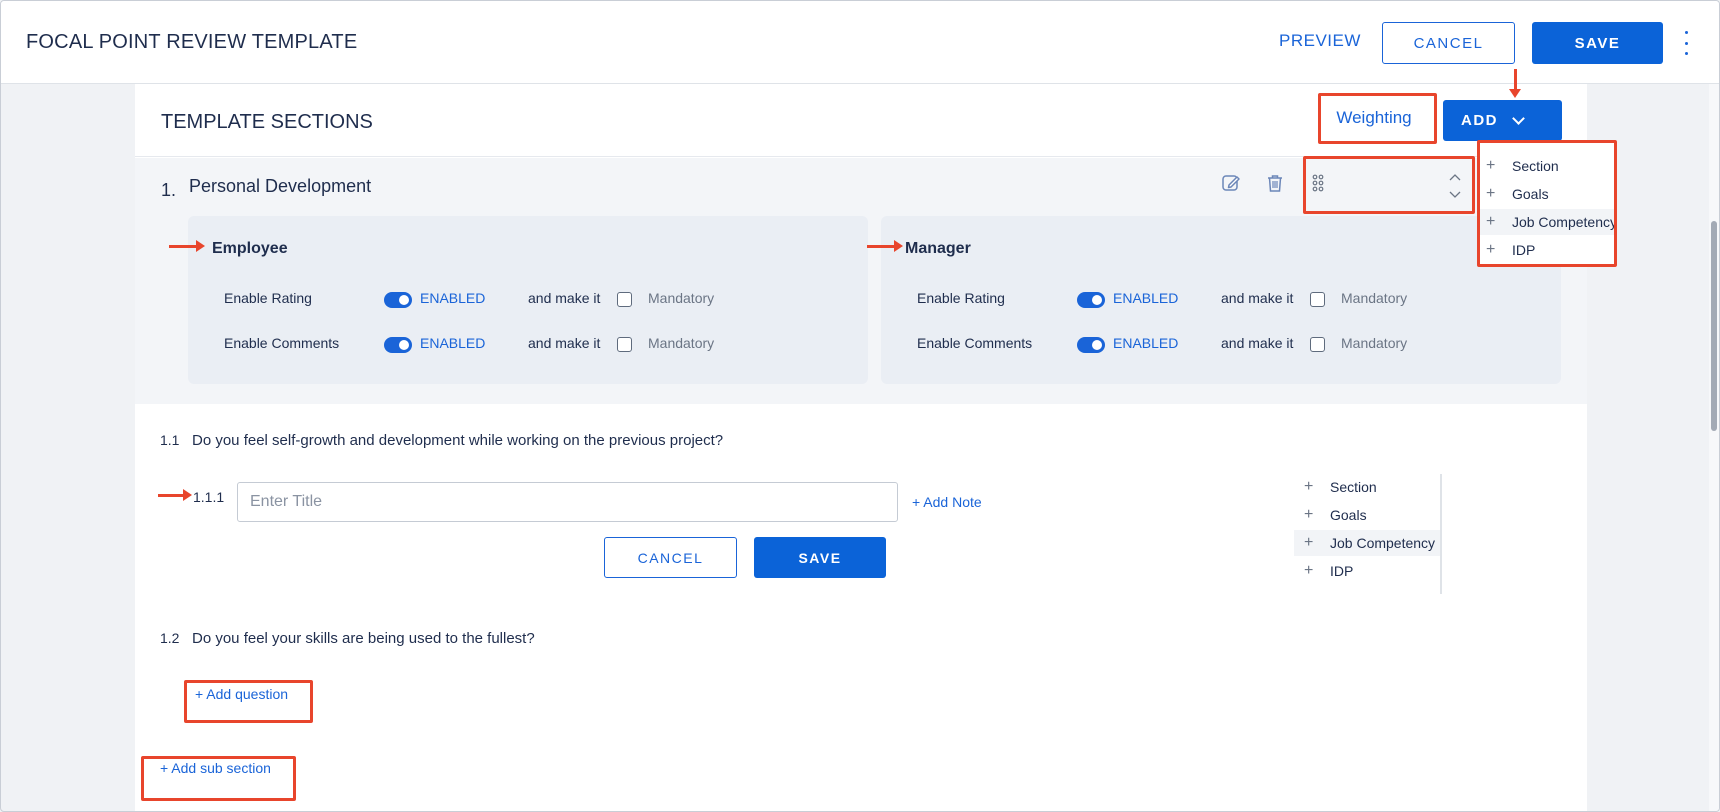  I want to click on save-title-button: SAVE, so click(820, 557).